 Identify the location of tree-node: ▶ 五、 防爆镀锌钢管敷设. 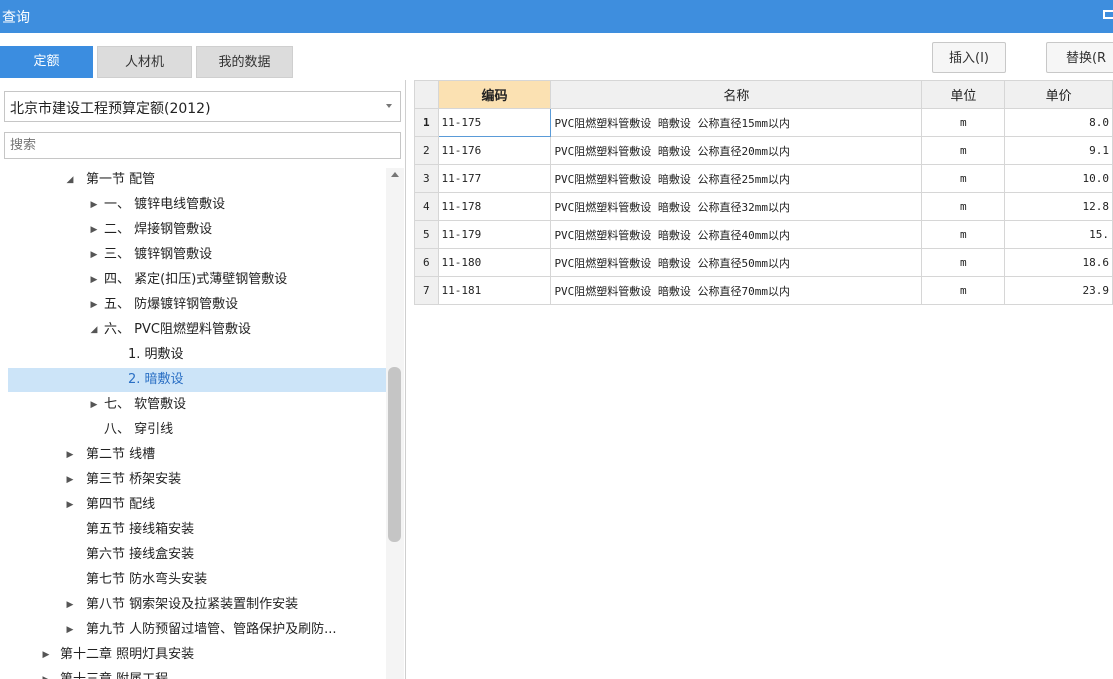
(197, 305).